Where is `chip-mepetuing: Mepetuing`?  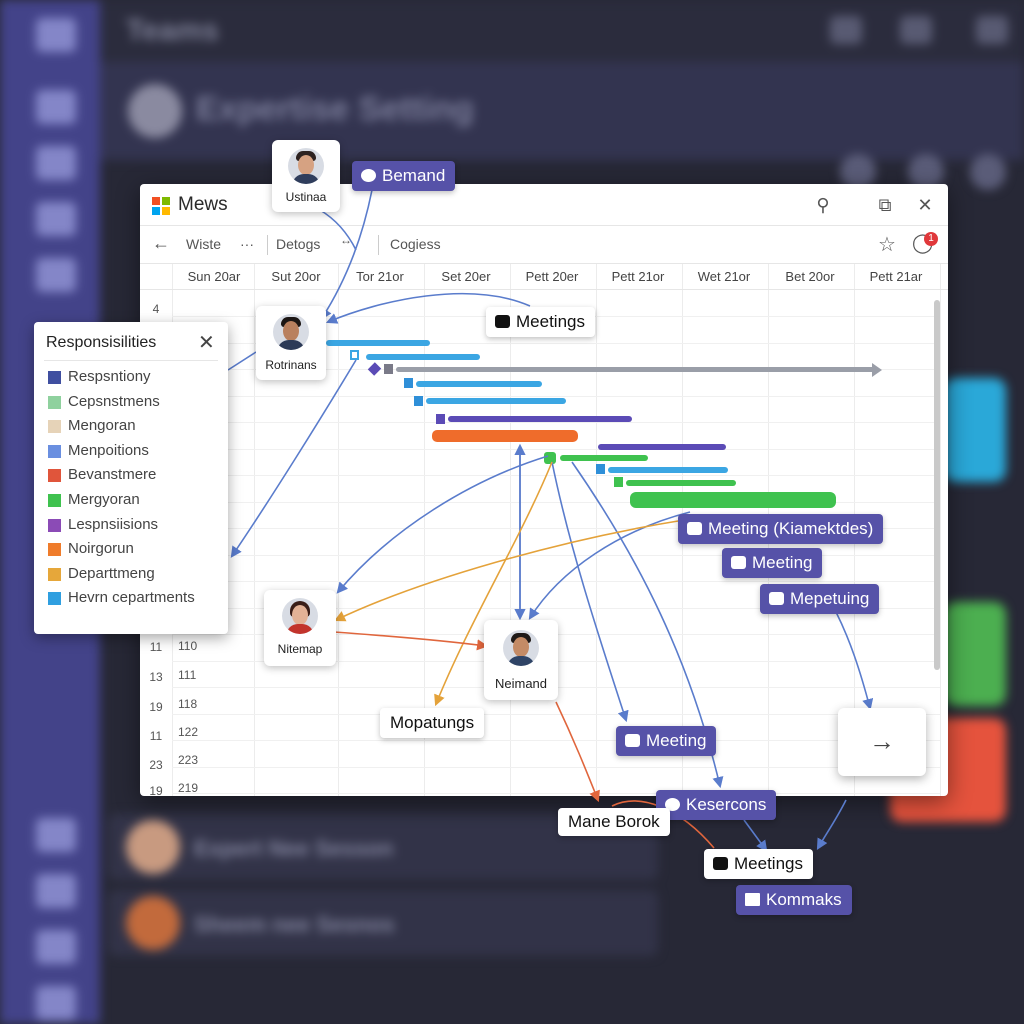
chip-mepetuing: Mepetuing is located at coordinates (820, 599).